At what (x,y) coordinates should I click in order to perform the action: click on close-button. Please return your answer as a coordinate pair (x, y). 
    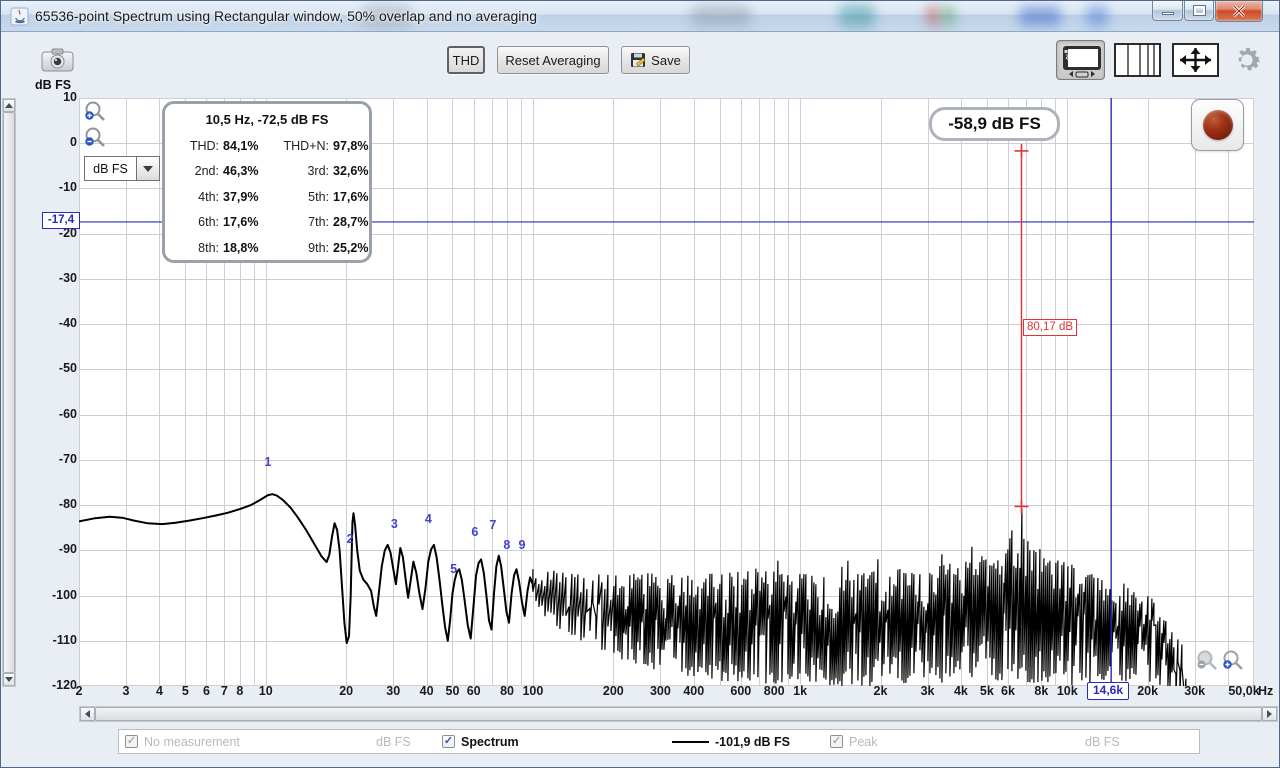
    Looking at the image, I should click on (1239, 11).